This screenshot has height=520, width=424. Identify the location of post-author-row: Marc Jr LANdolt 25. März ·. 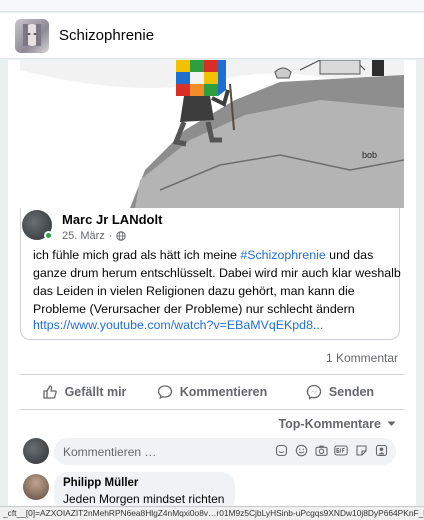
(92, 226).